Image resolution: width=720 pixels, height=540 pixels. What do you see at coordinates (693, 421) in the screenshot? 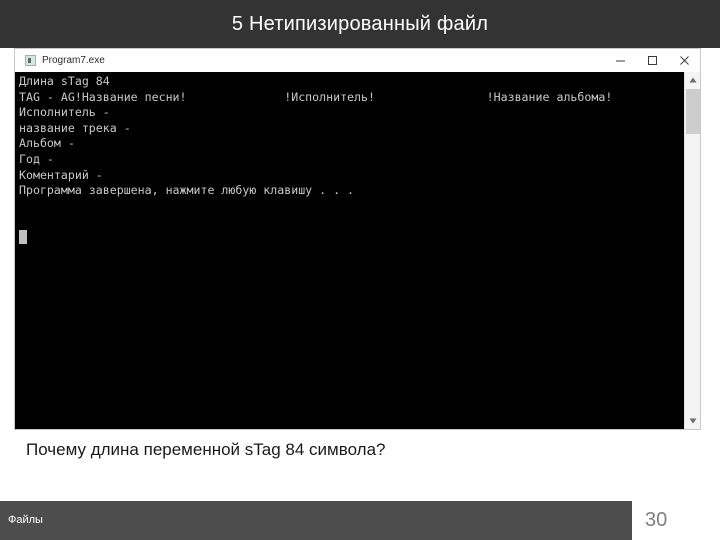
I see `scroll-down-icon` at bounding box center [693, 421].